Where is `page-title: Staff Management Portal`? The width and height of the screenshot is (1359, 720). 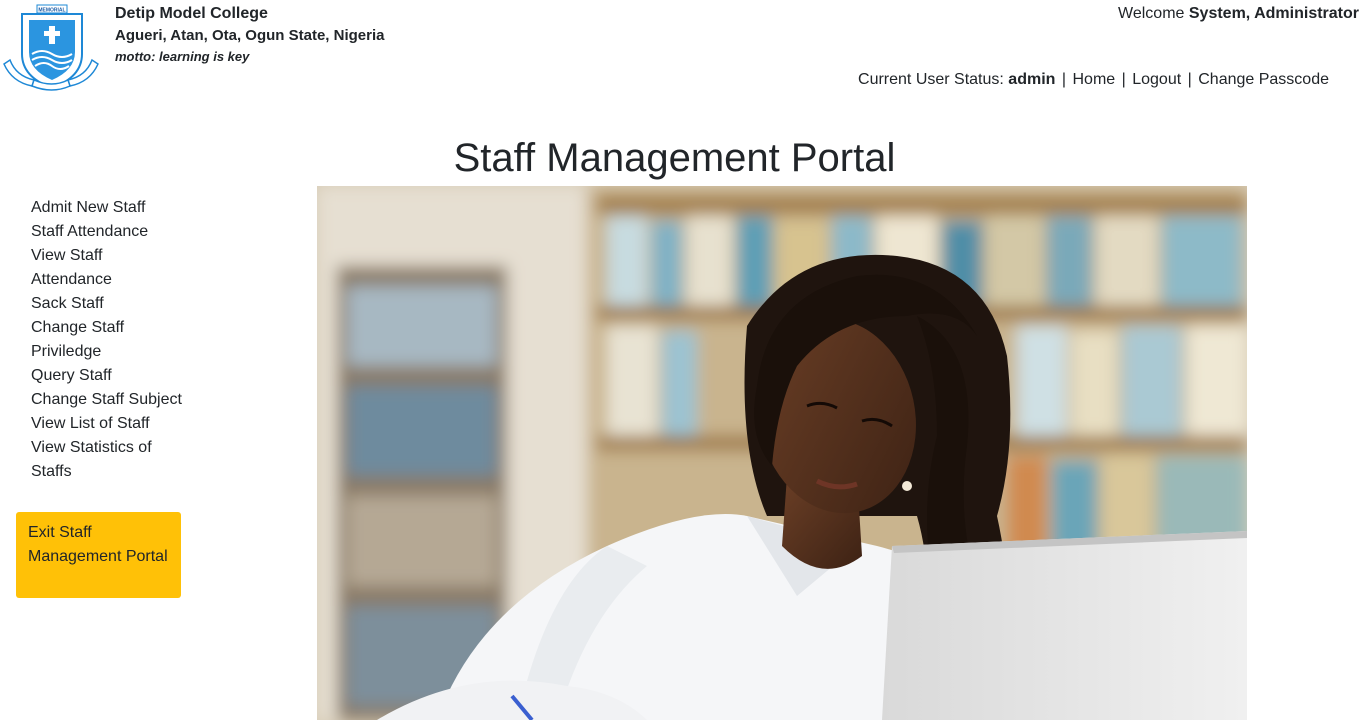
page-title: Staff Management Portal is located at coordinates (674, 158).